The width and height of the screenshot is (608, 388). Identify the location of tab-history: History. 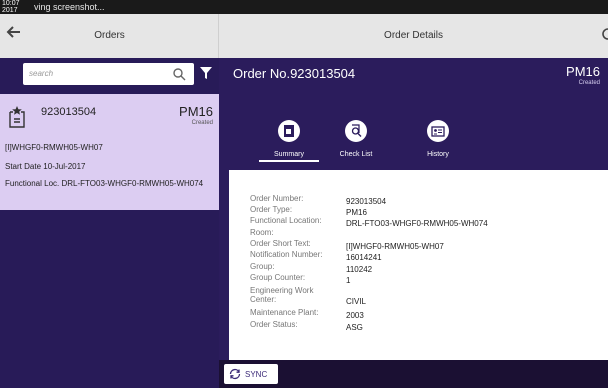
(438, 144).